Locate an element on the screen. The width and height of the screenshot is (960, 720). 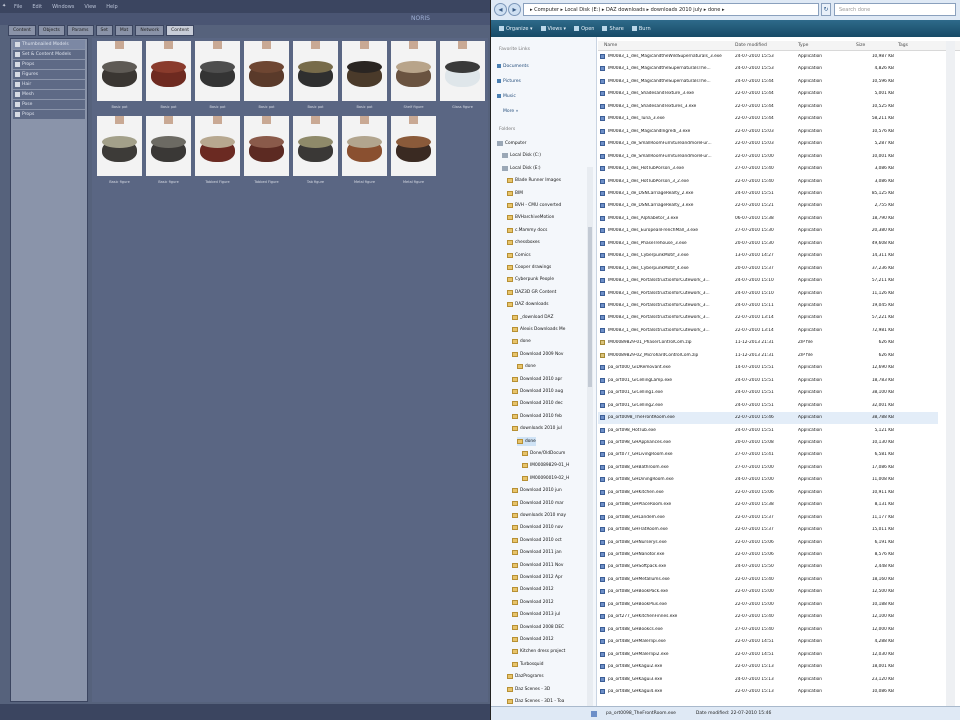
folder-tree-scroll-thumb is located at coordinates (590, 307).